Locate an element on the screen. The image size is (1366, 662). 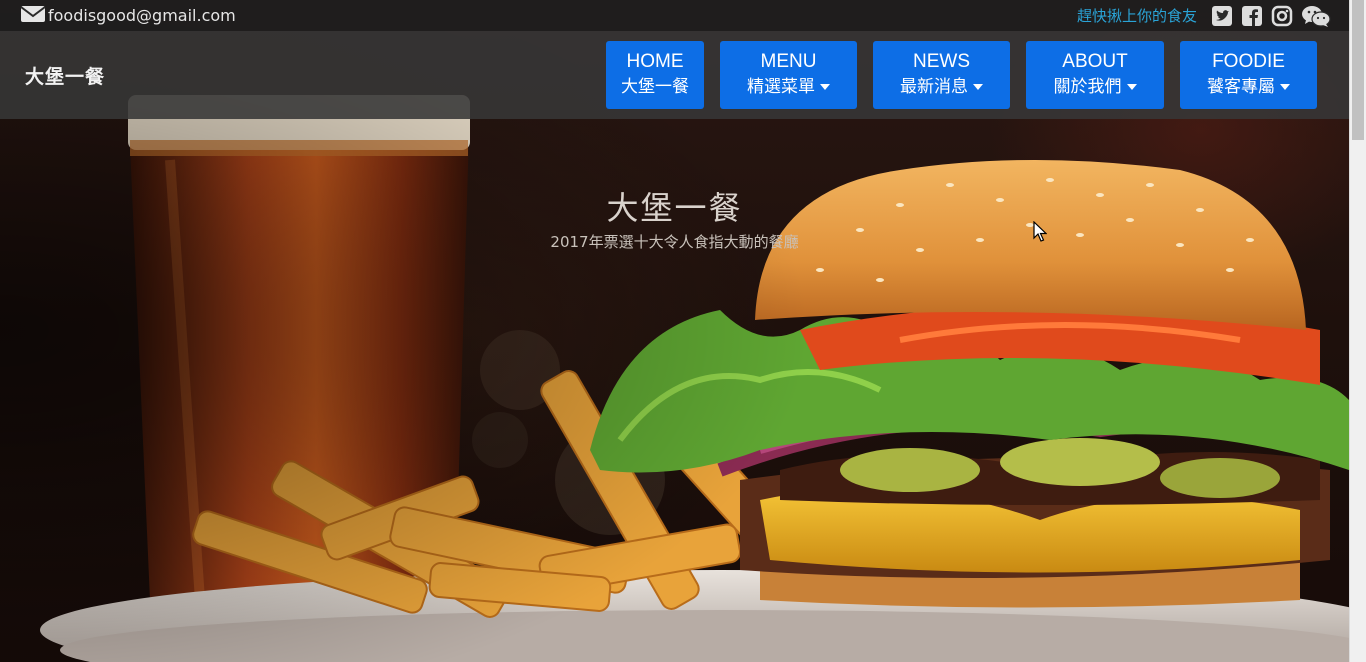
nav-item-zh-label: 精選菜單 is located at coordinates (788, 87).